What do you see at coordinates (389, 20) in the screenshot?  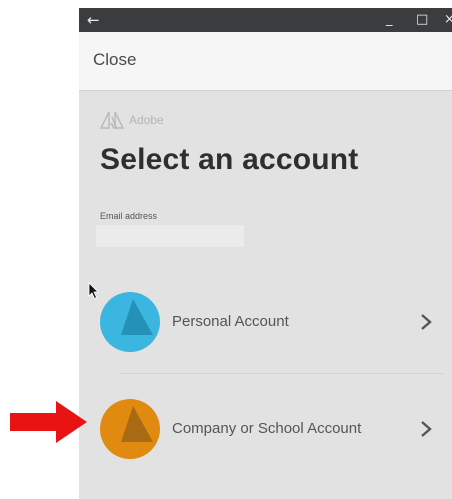 I see `minimize-button: _` at bounding box center [389, 20].